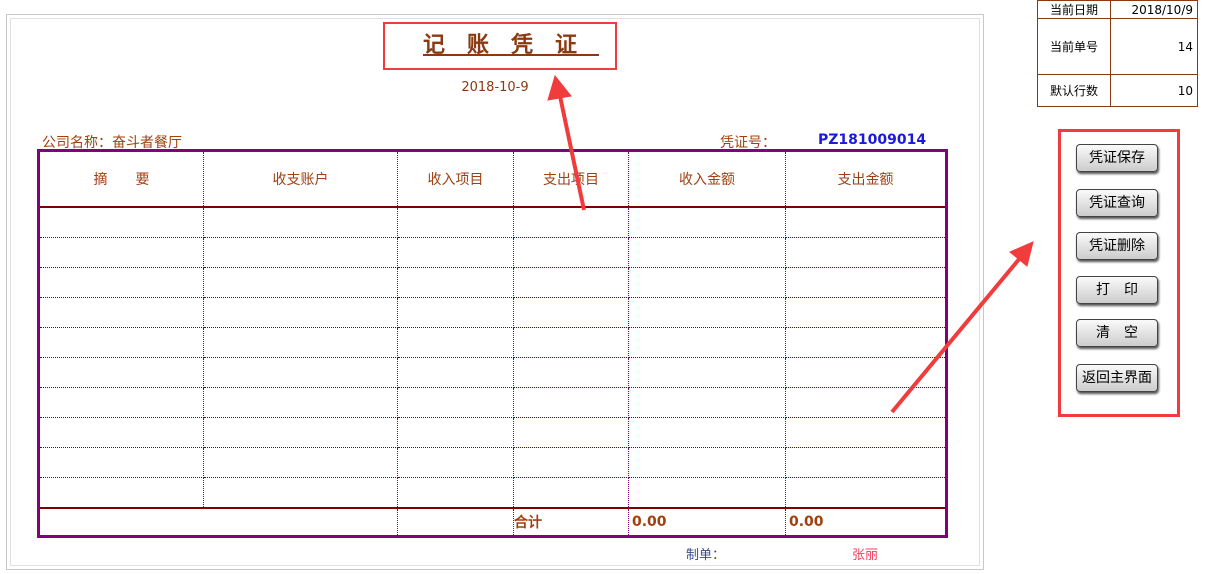  I want to click on arrow-to-buttons, so click(956, 335).